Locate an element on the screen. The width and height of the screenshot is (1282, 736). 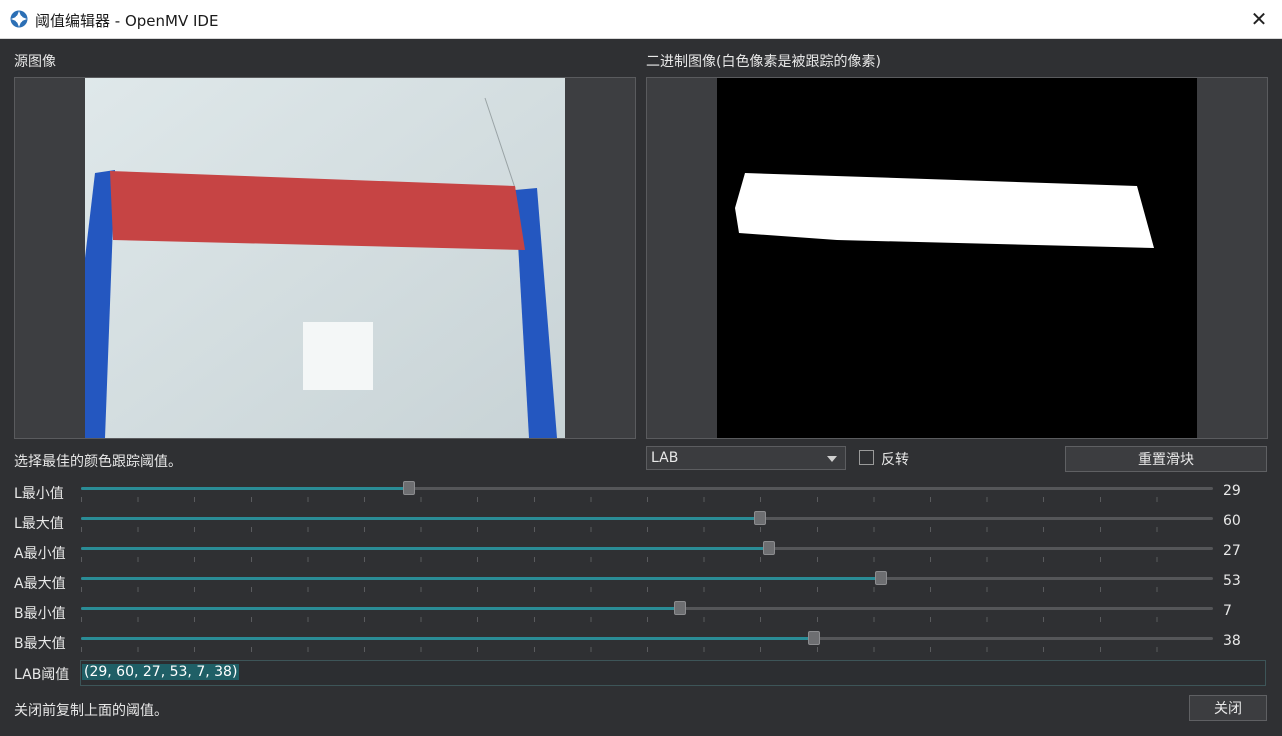
footer-hint: 关闭前复制上面的阈值。 is located at coordinates (91, 711).